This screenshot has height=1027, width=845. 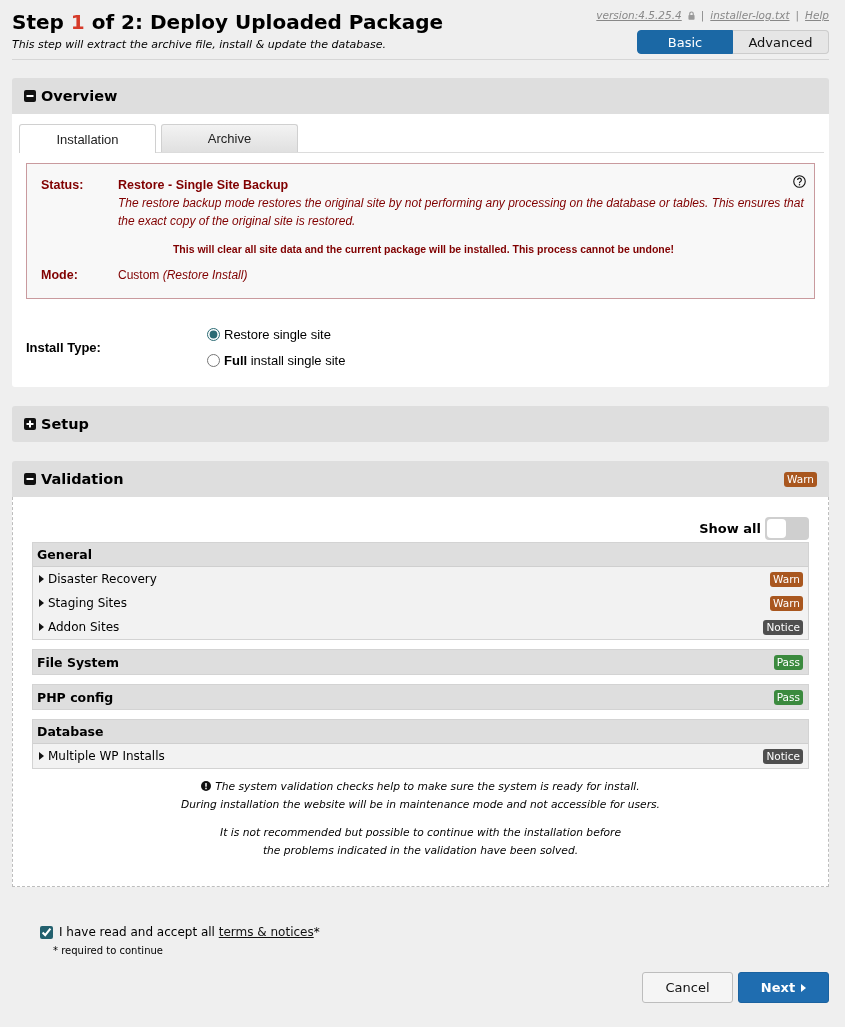 What do you see at coordinates (64, 554) in the screenshot?
I see `group-title: General` at bounding box center [64, 554].